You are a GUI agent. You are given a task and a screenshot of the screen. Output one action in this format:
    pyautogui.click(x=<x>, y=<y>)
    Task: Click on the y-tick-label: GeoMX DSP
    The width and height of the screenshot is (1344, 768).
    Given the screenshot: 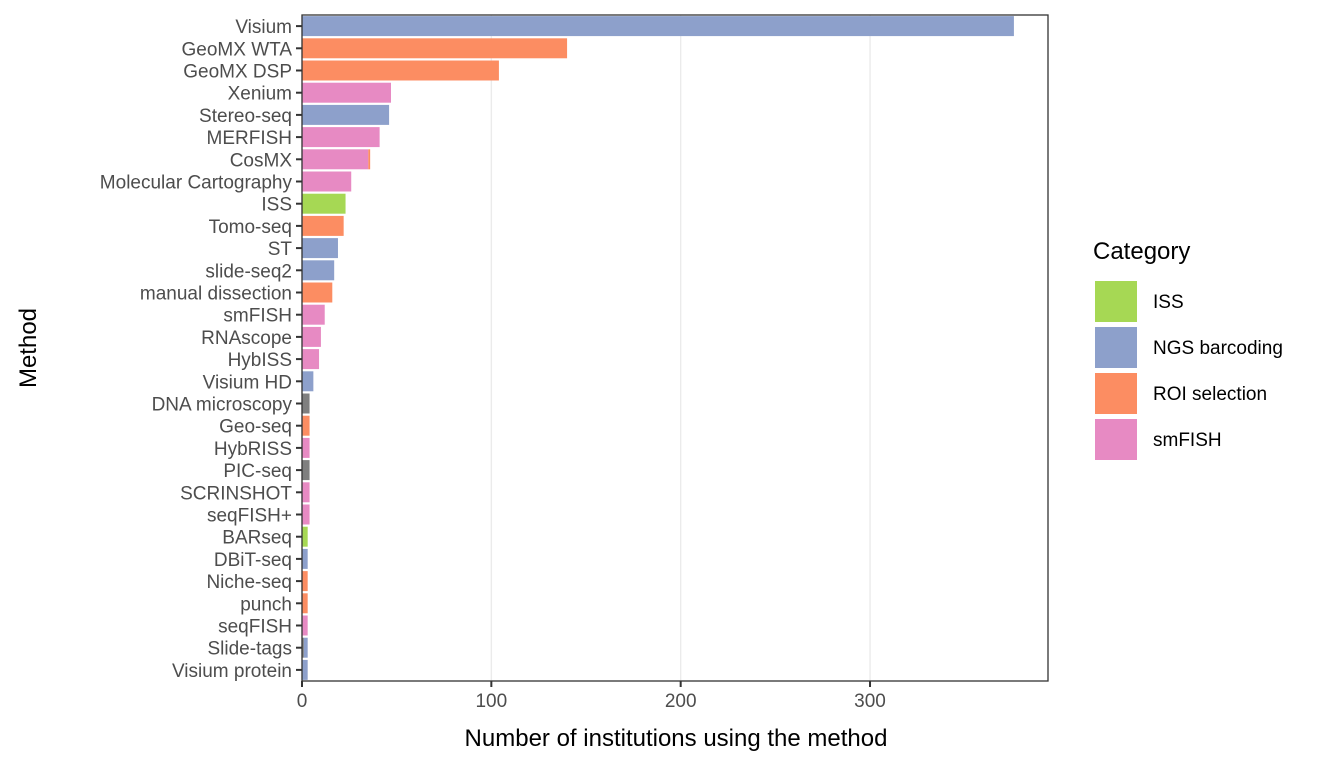 What is the action you would take?
    pyautogui.click(x=237, y=72)
    